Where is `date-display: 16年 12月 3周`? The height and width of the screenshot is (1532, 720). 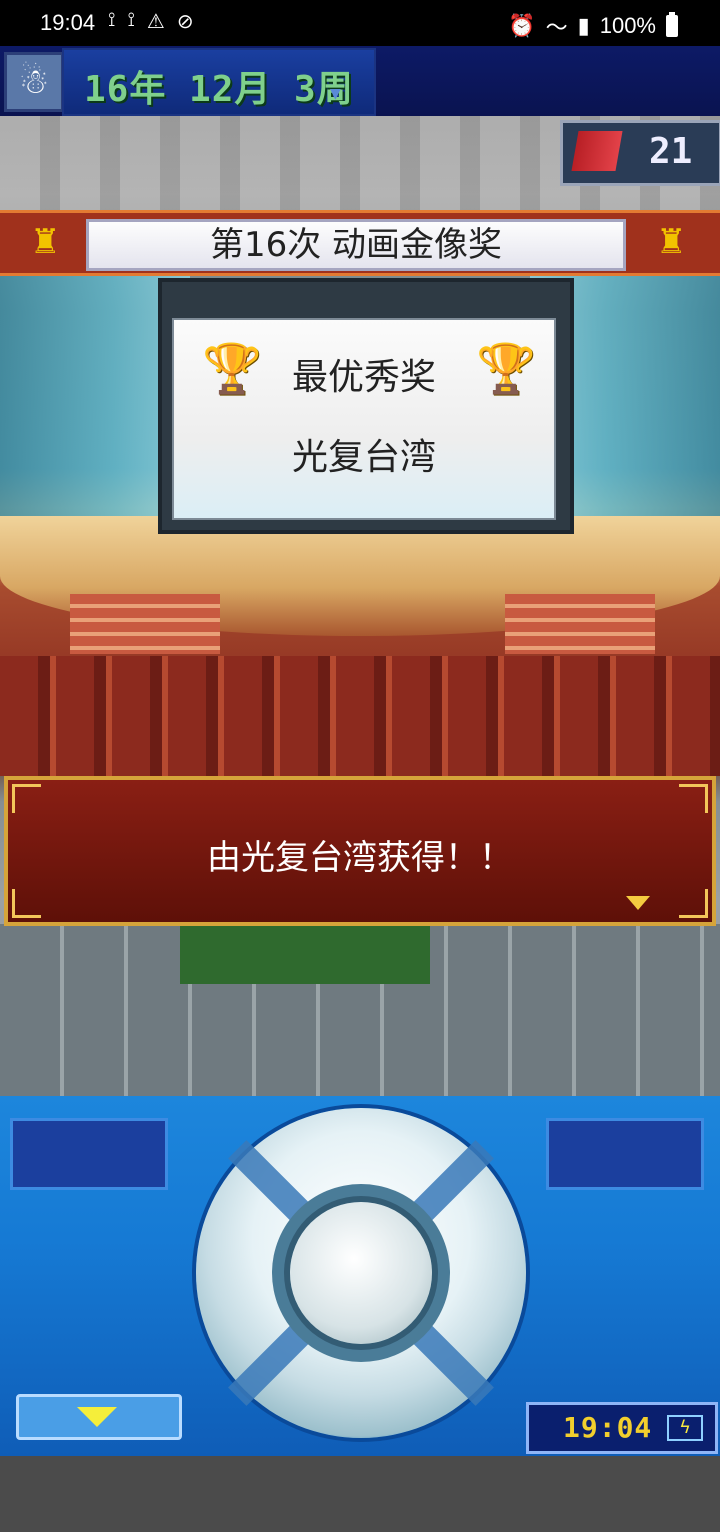 date-display: 16年 12月 3周 is located at coordinates (219, 82).